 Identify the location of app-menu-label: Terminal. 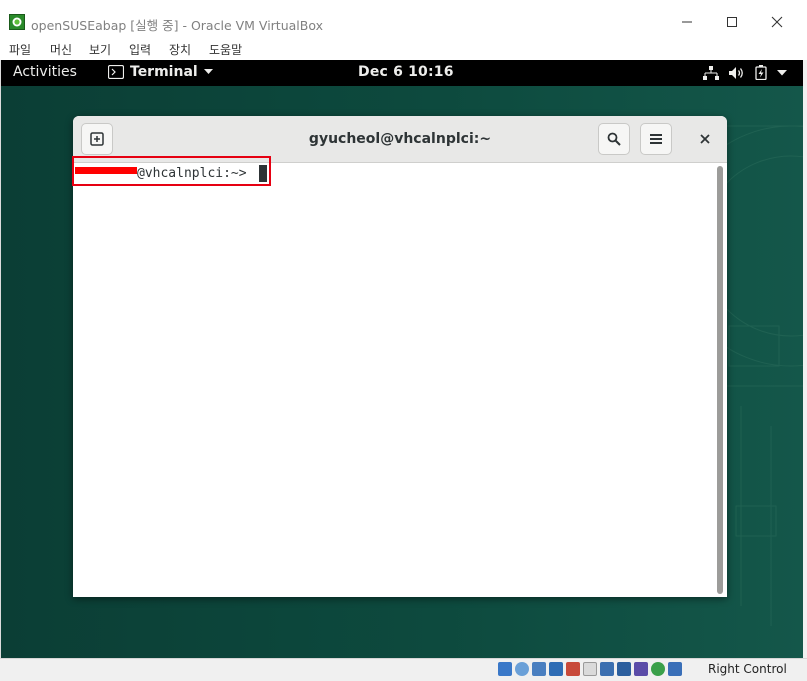
(164, 72).